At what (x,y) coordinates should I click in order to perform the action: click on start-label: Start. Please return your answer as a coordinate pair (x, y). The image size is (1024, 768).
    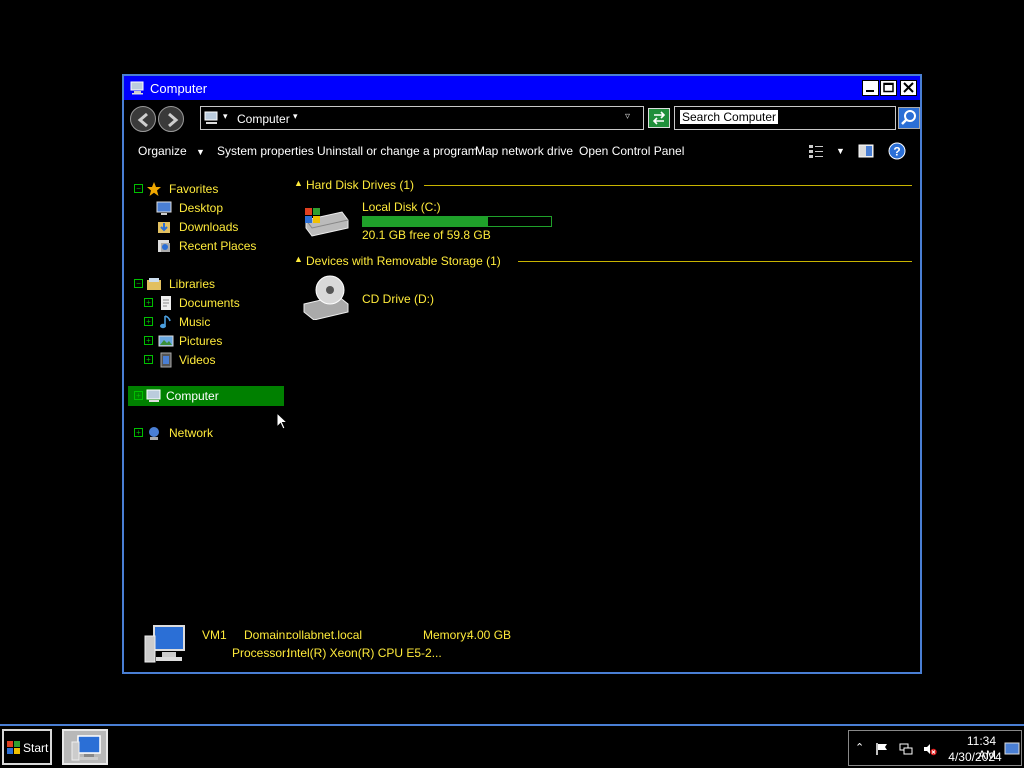
    Looking at the image, I should click on (36, 748).